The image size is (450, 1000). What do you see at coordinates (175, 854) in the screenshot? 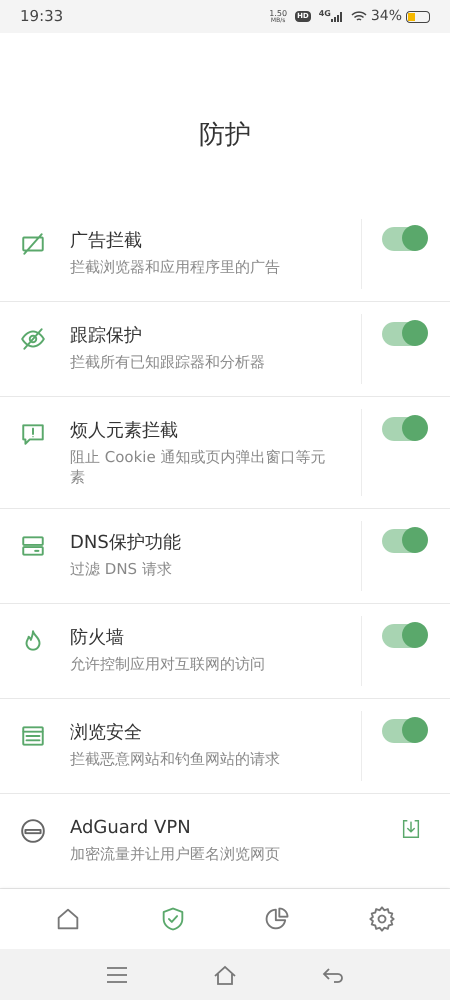
I see `item-description: 加密流量并让用户匿名浏览网页` at bounding box center [175, 854].